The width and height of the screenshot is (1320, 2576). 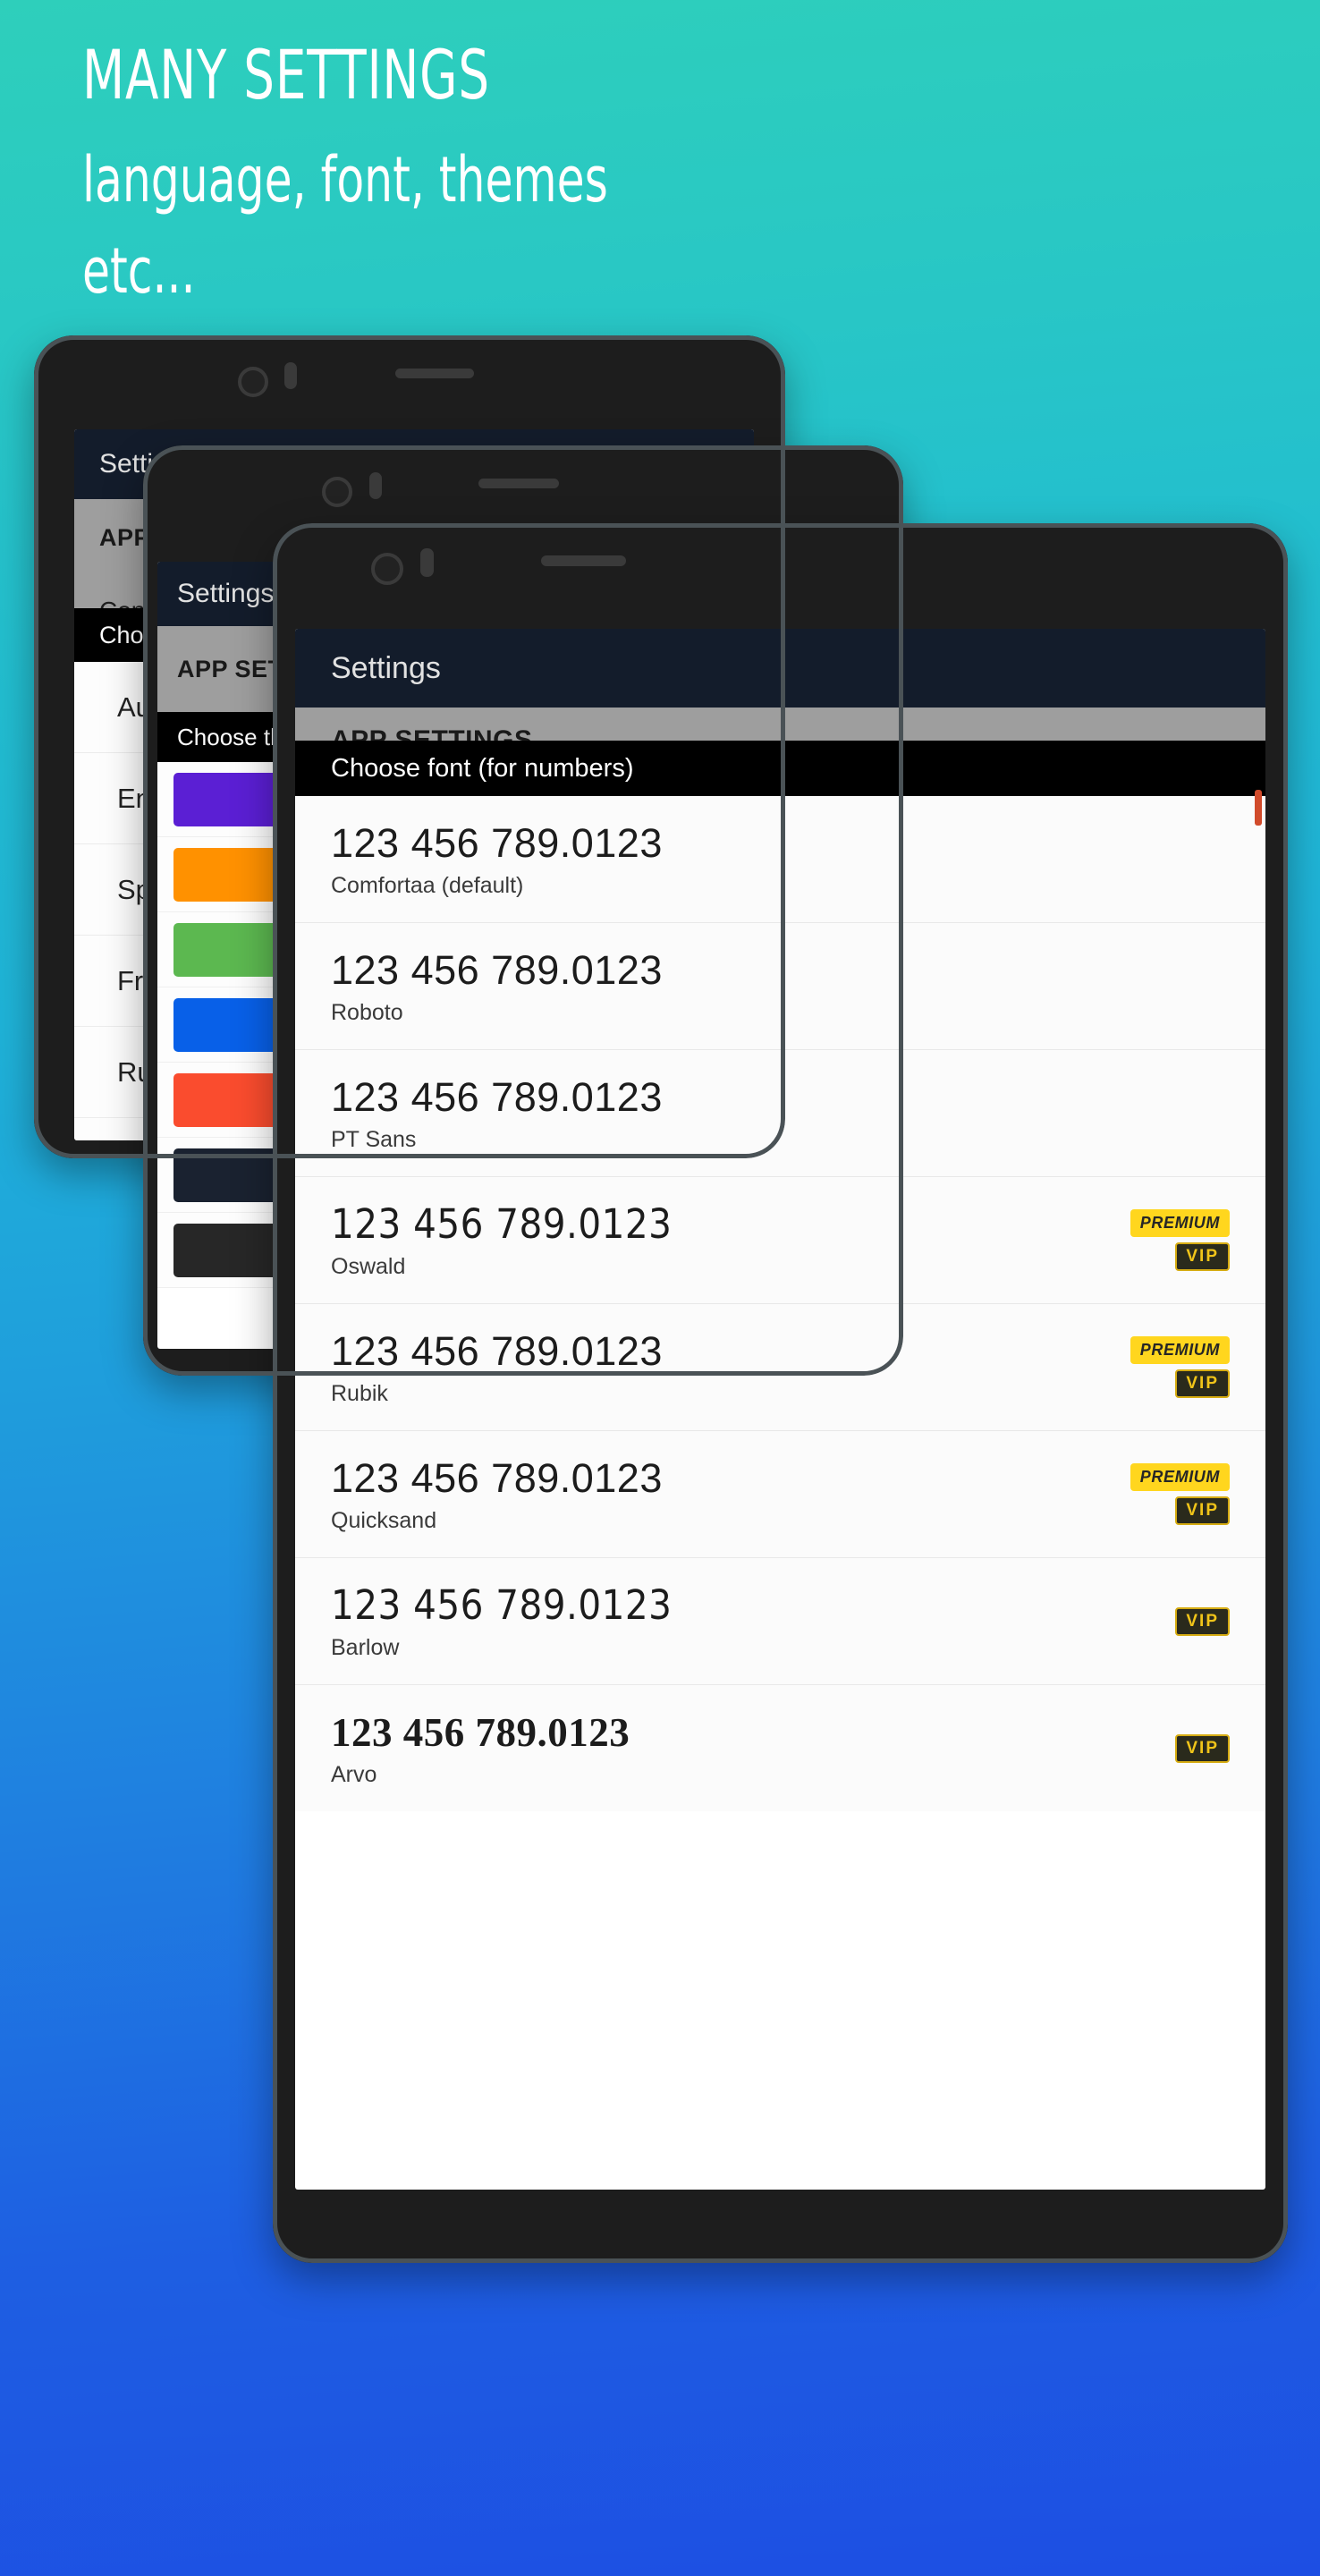 I want to click on font-option: 123 456 789.0123 PT Sans, so click(x=780, y=1113).